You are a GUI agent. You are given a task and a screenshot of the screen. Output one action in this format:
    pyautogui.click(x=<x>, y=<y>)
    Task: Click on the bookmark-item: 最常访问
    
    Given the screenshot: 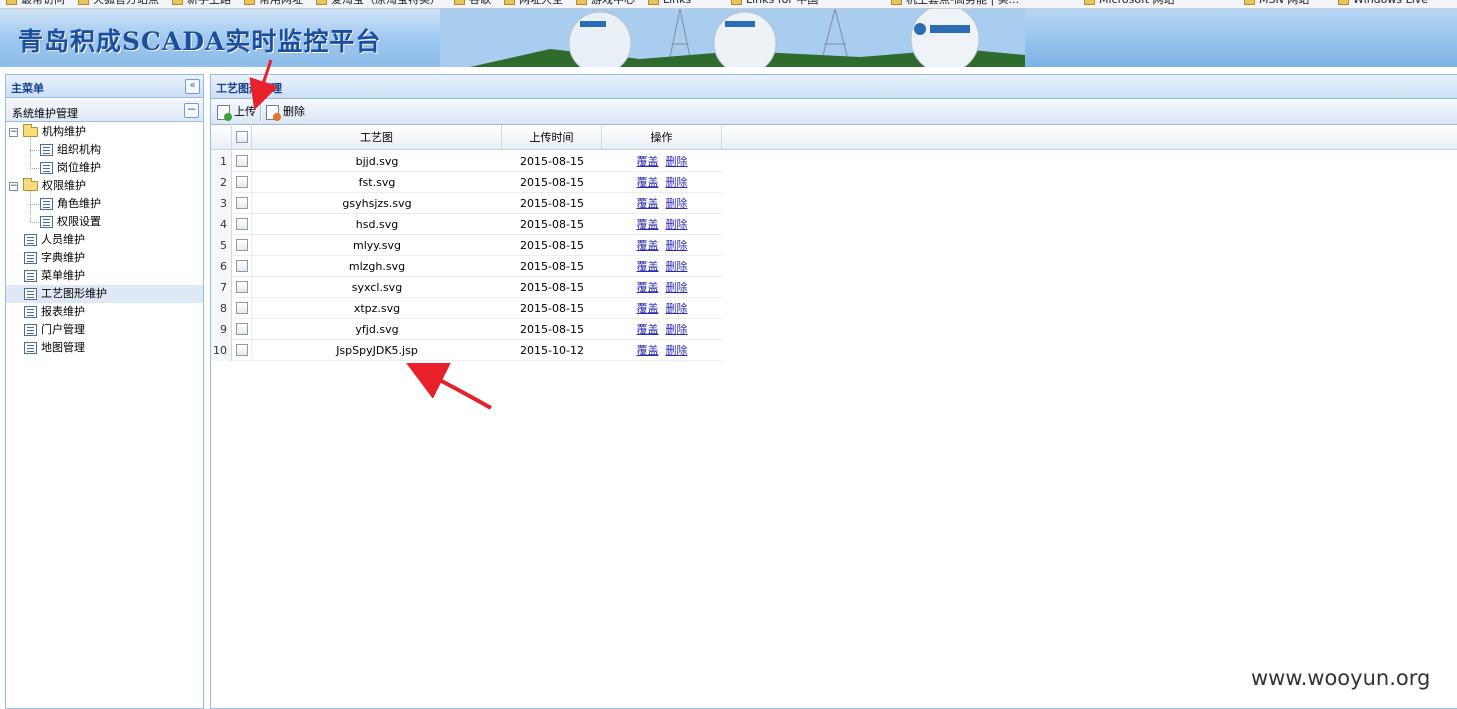 What is the action you would take?
    pyautogui.click(x=35, y=3)
    